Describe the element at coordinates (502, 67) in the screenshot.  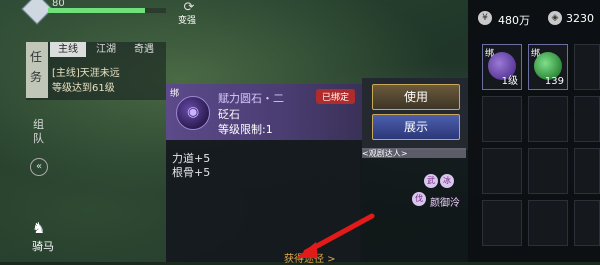
I see `inventory-slot-1: 绑 1级` at that location.